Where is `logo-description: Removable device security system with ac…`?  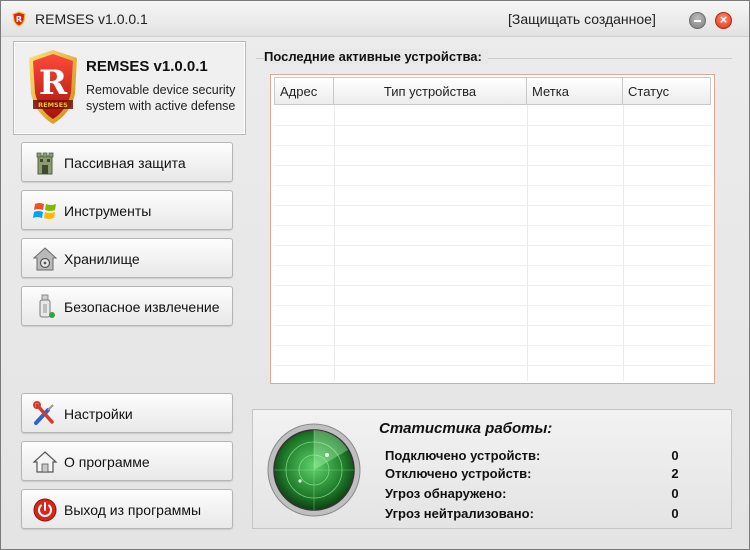 logo-description: Removable device security system with ac… is located at coordinates (161, 98).